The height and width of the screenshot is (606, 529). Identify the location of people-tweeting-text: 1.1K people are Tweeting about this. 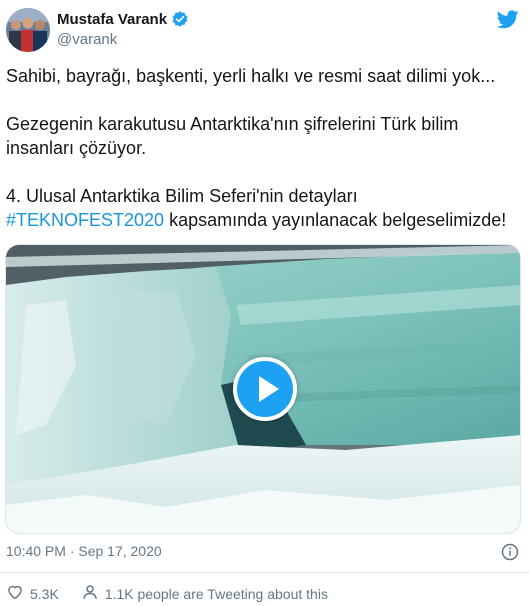
(216, 593).